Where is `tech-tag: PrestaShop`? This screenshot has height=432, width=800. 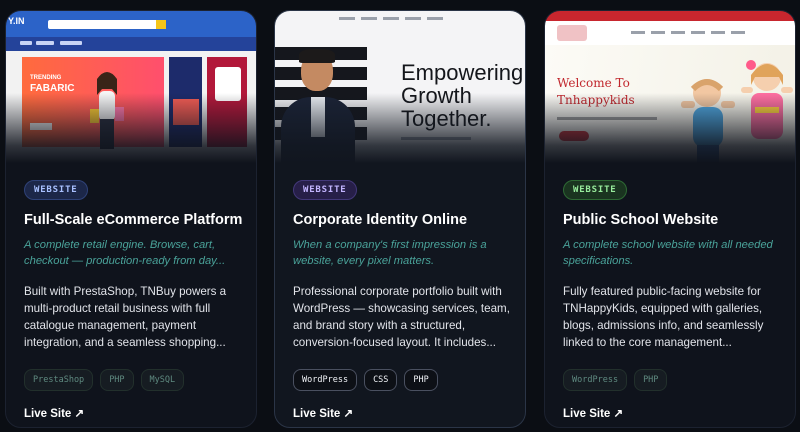 tech-tag: PrestaShop is located at coordinates (59, 380).